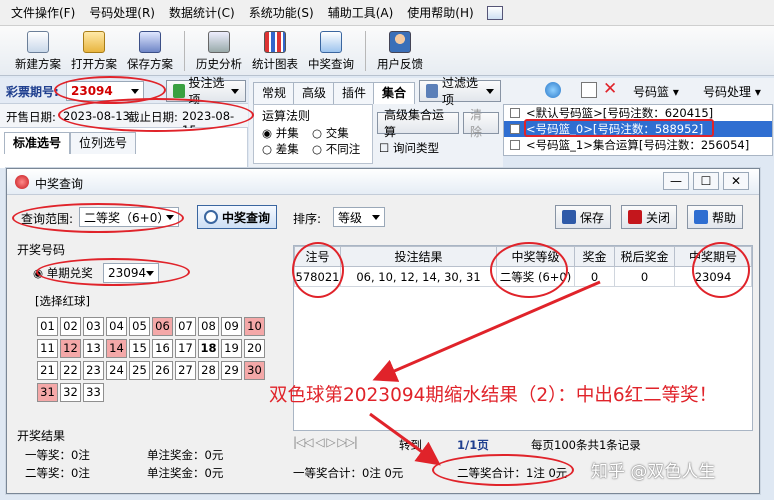 The image size is (774, 500). What do you see at coordinates (486, 331) in the screenshot?
I see `arrow-to-table` at bounding box center [486, 331].